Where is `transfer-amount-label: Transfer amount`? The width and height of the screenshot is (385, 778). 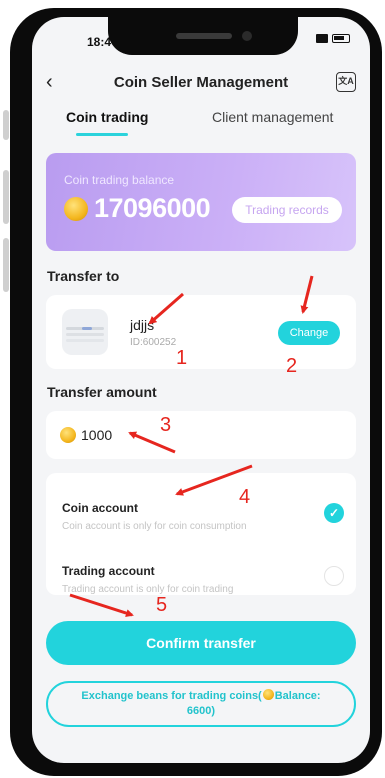 transfer-amount-label: Transfer amount is located at coordinates (102, 392).